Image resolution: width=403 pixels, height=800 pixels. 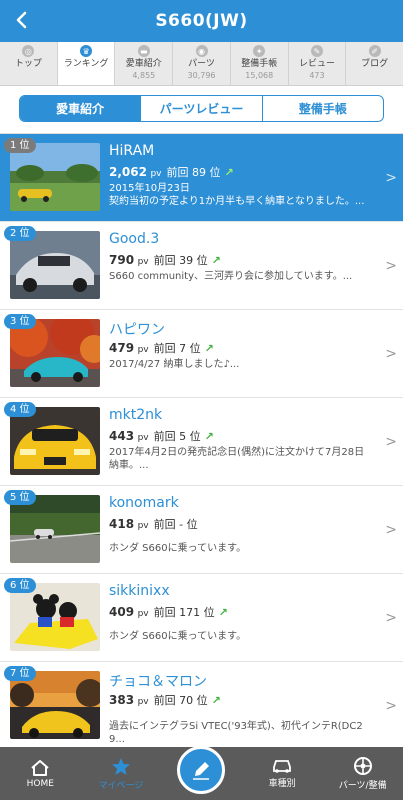 I want to click on segment-maintenance: 整備手帳, so click(x=323, y=108).